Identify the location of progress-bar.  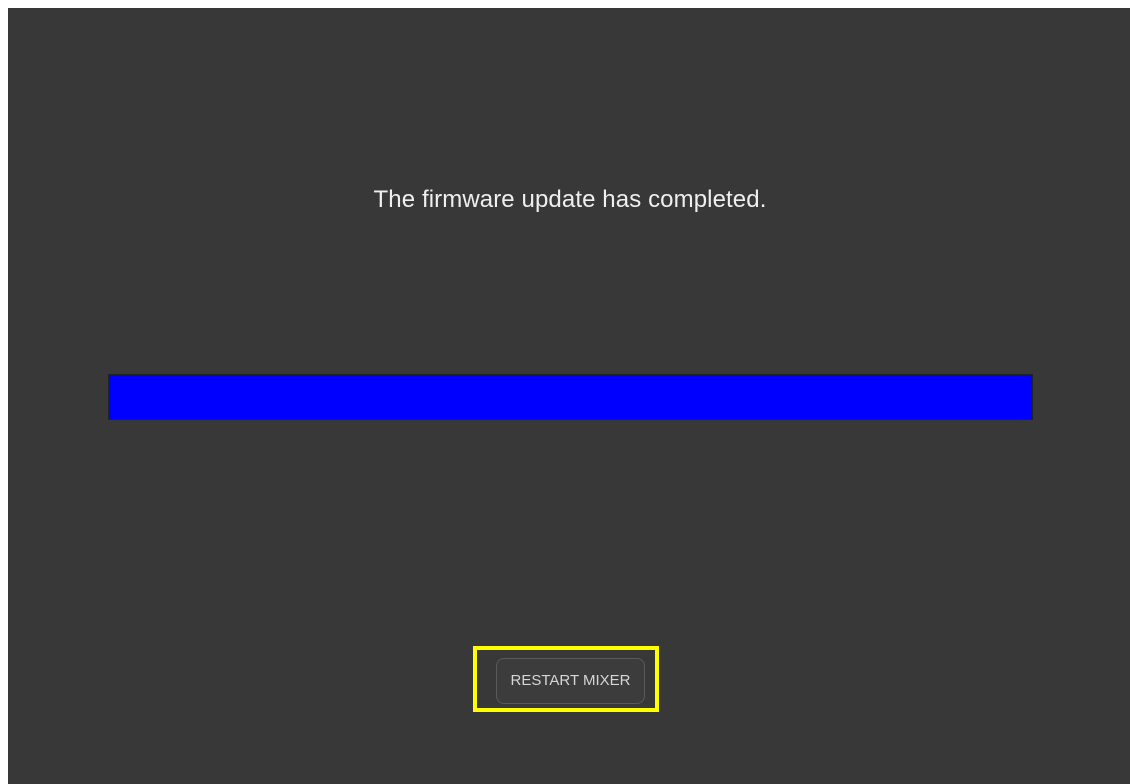
(570, 397).